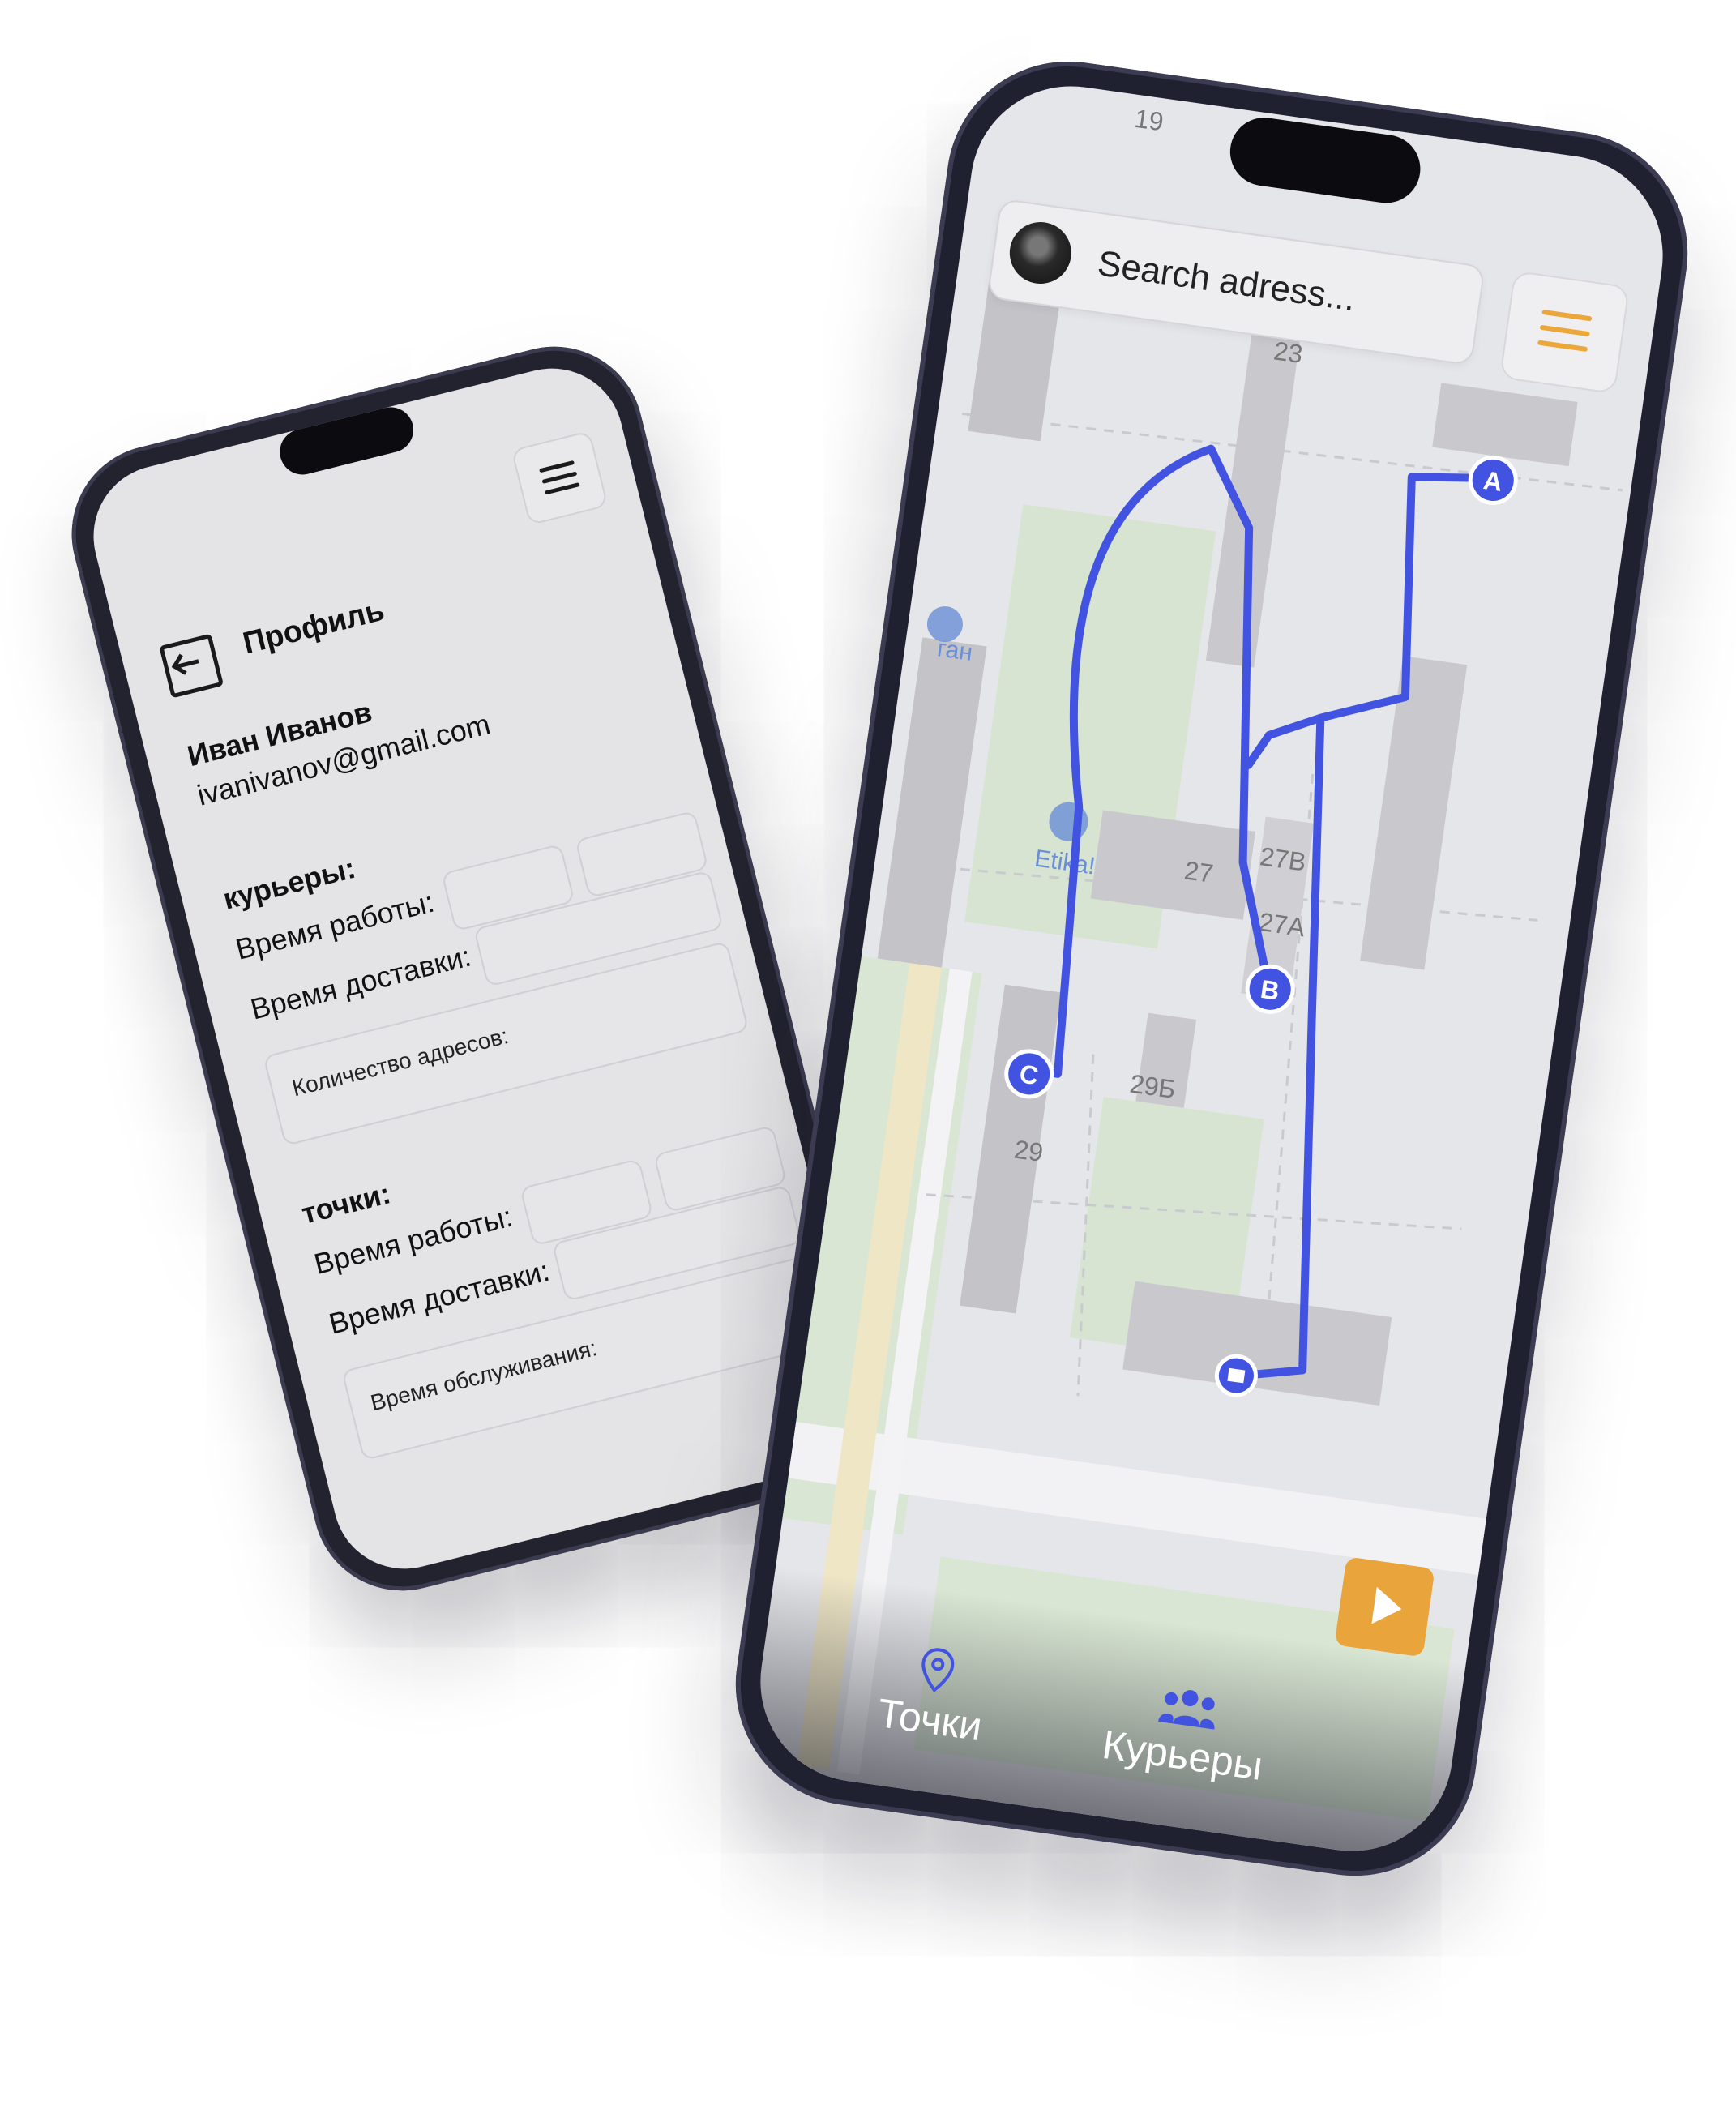 This screenshot has height=2118, width=1736. Describe the element at coordinates (345, 1203) in the screenshot. I see `points-heading: точки:` at that location.